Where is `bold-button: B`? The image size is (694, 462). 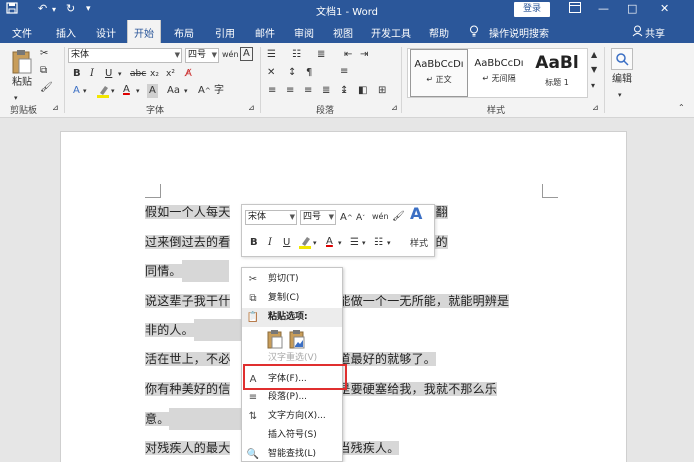 bold-button: B is located at coordinates (254, 243).